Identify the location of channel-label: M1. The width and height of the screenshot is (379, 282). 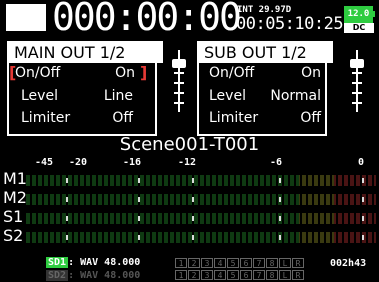
(15, 178).